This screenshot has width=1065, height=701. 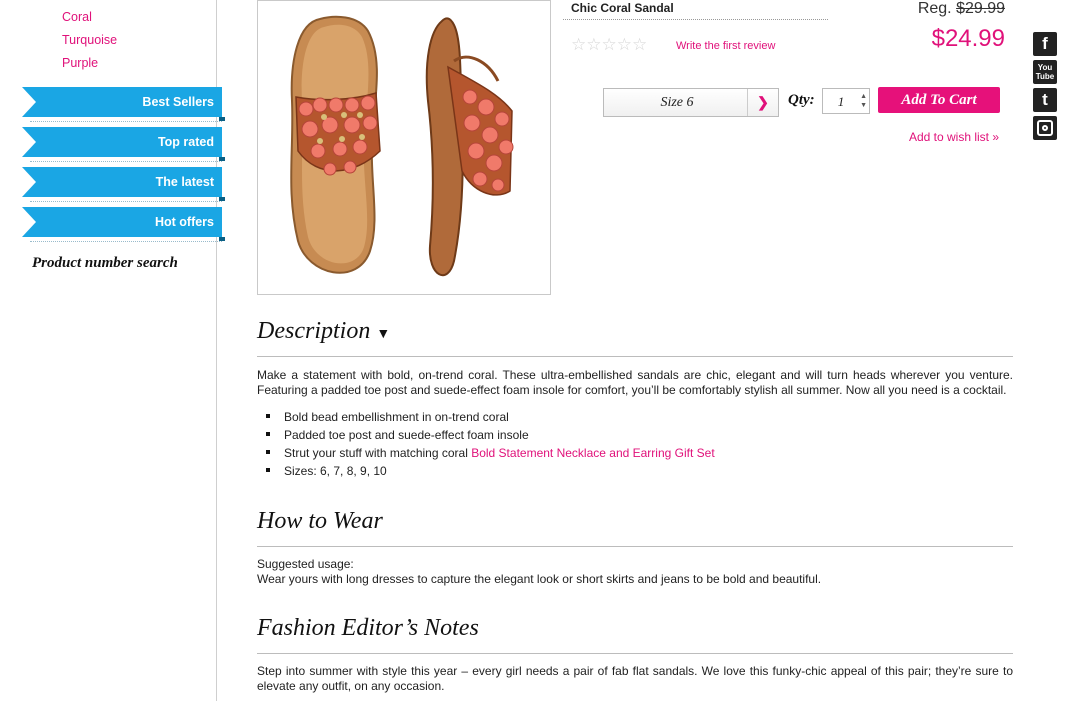 I want to click on instagram-icon, so click(x=1045, y=128).